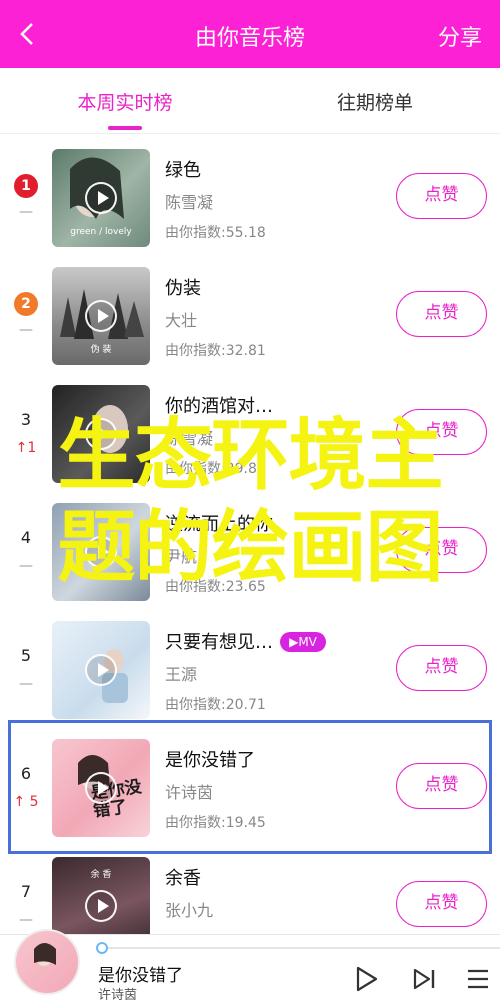 The height and width of the screenshot is (1000, 500). Describe the element at coordinates (181, 674) in the screenshot. I see `artist-name: 王源` at that location.